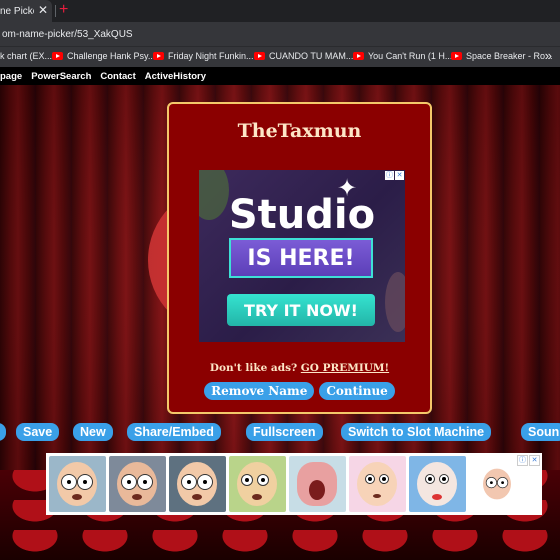 The width and height of the screenshot is (560, 560). What do you see at coordinates (540, 432) in the screenshot?
I see `sound-button: Soun` at bounding box center [540, 432].